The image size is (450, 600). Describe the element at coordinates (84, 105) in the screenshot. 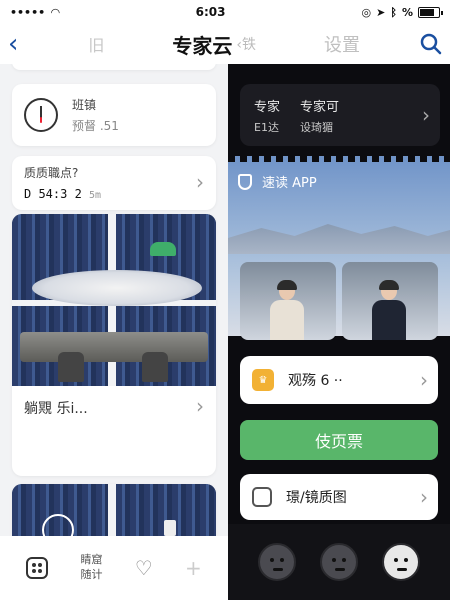

I see `clock-card-title: 班镇` at that location.